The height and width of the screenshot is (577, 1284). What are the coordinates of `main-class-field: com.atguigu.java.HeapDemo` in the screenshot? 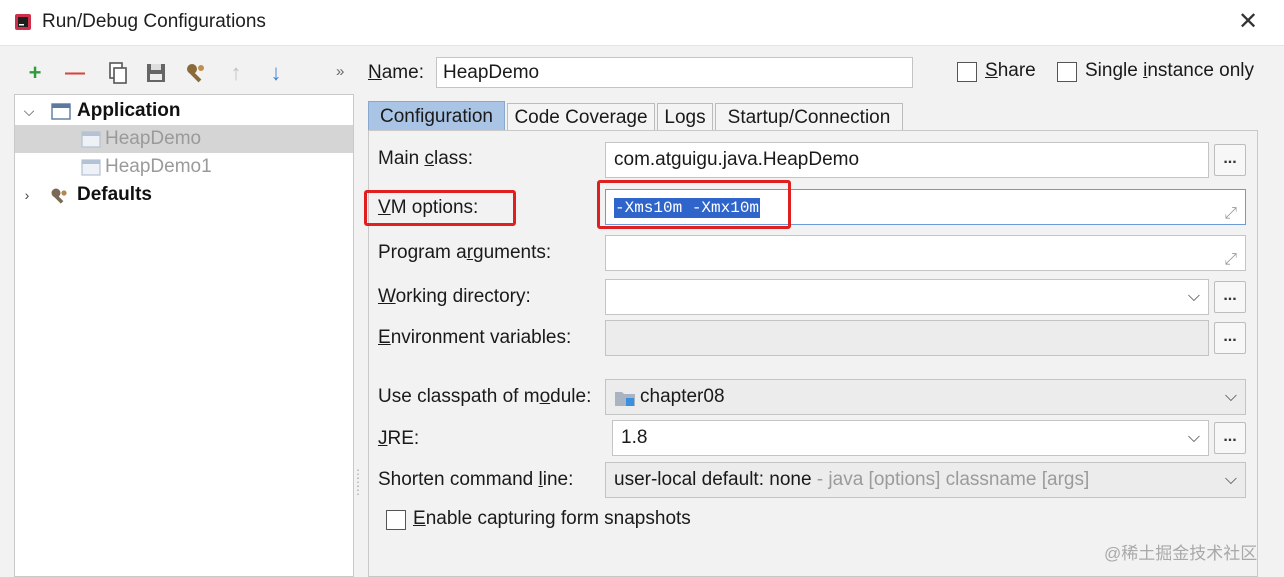 It's located at (907, 160).